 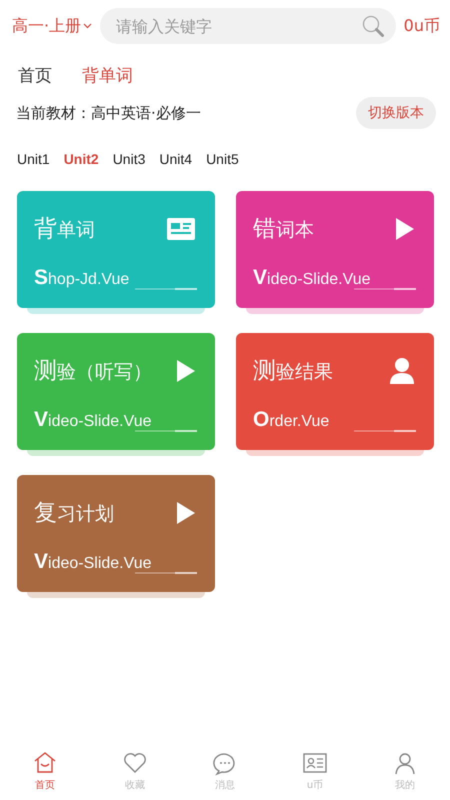 I want to click on search-field: 请输入关键字, so click(x=248, y=26).